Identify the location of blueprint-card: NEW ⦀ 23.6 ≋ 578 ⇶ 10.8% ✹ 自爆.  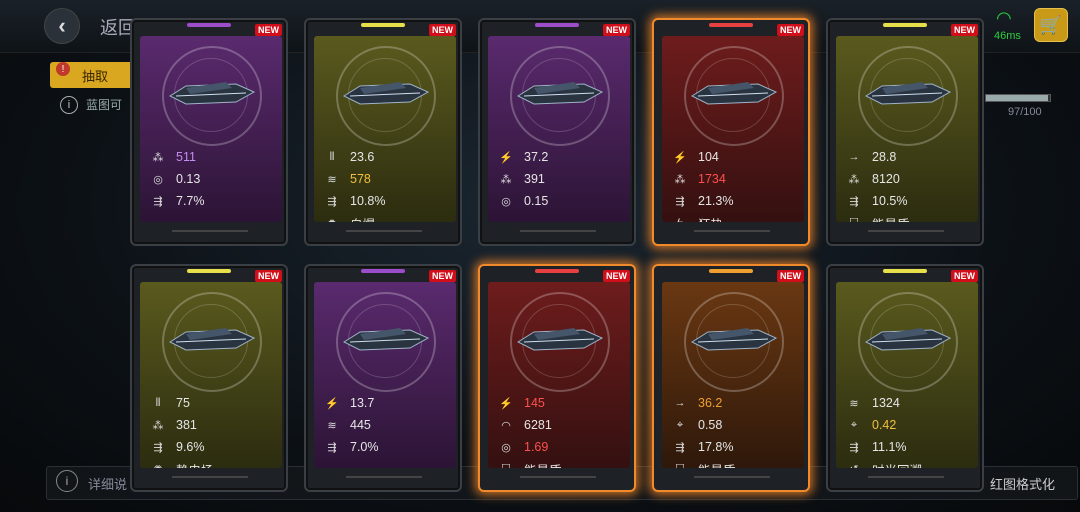
(383, 132).